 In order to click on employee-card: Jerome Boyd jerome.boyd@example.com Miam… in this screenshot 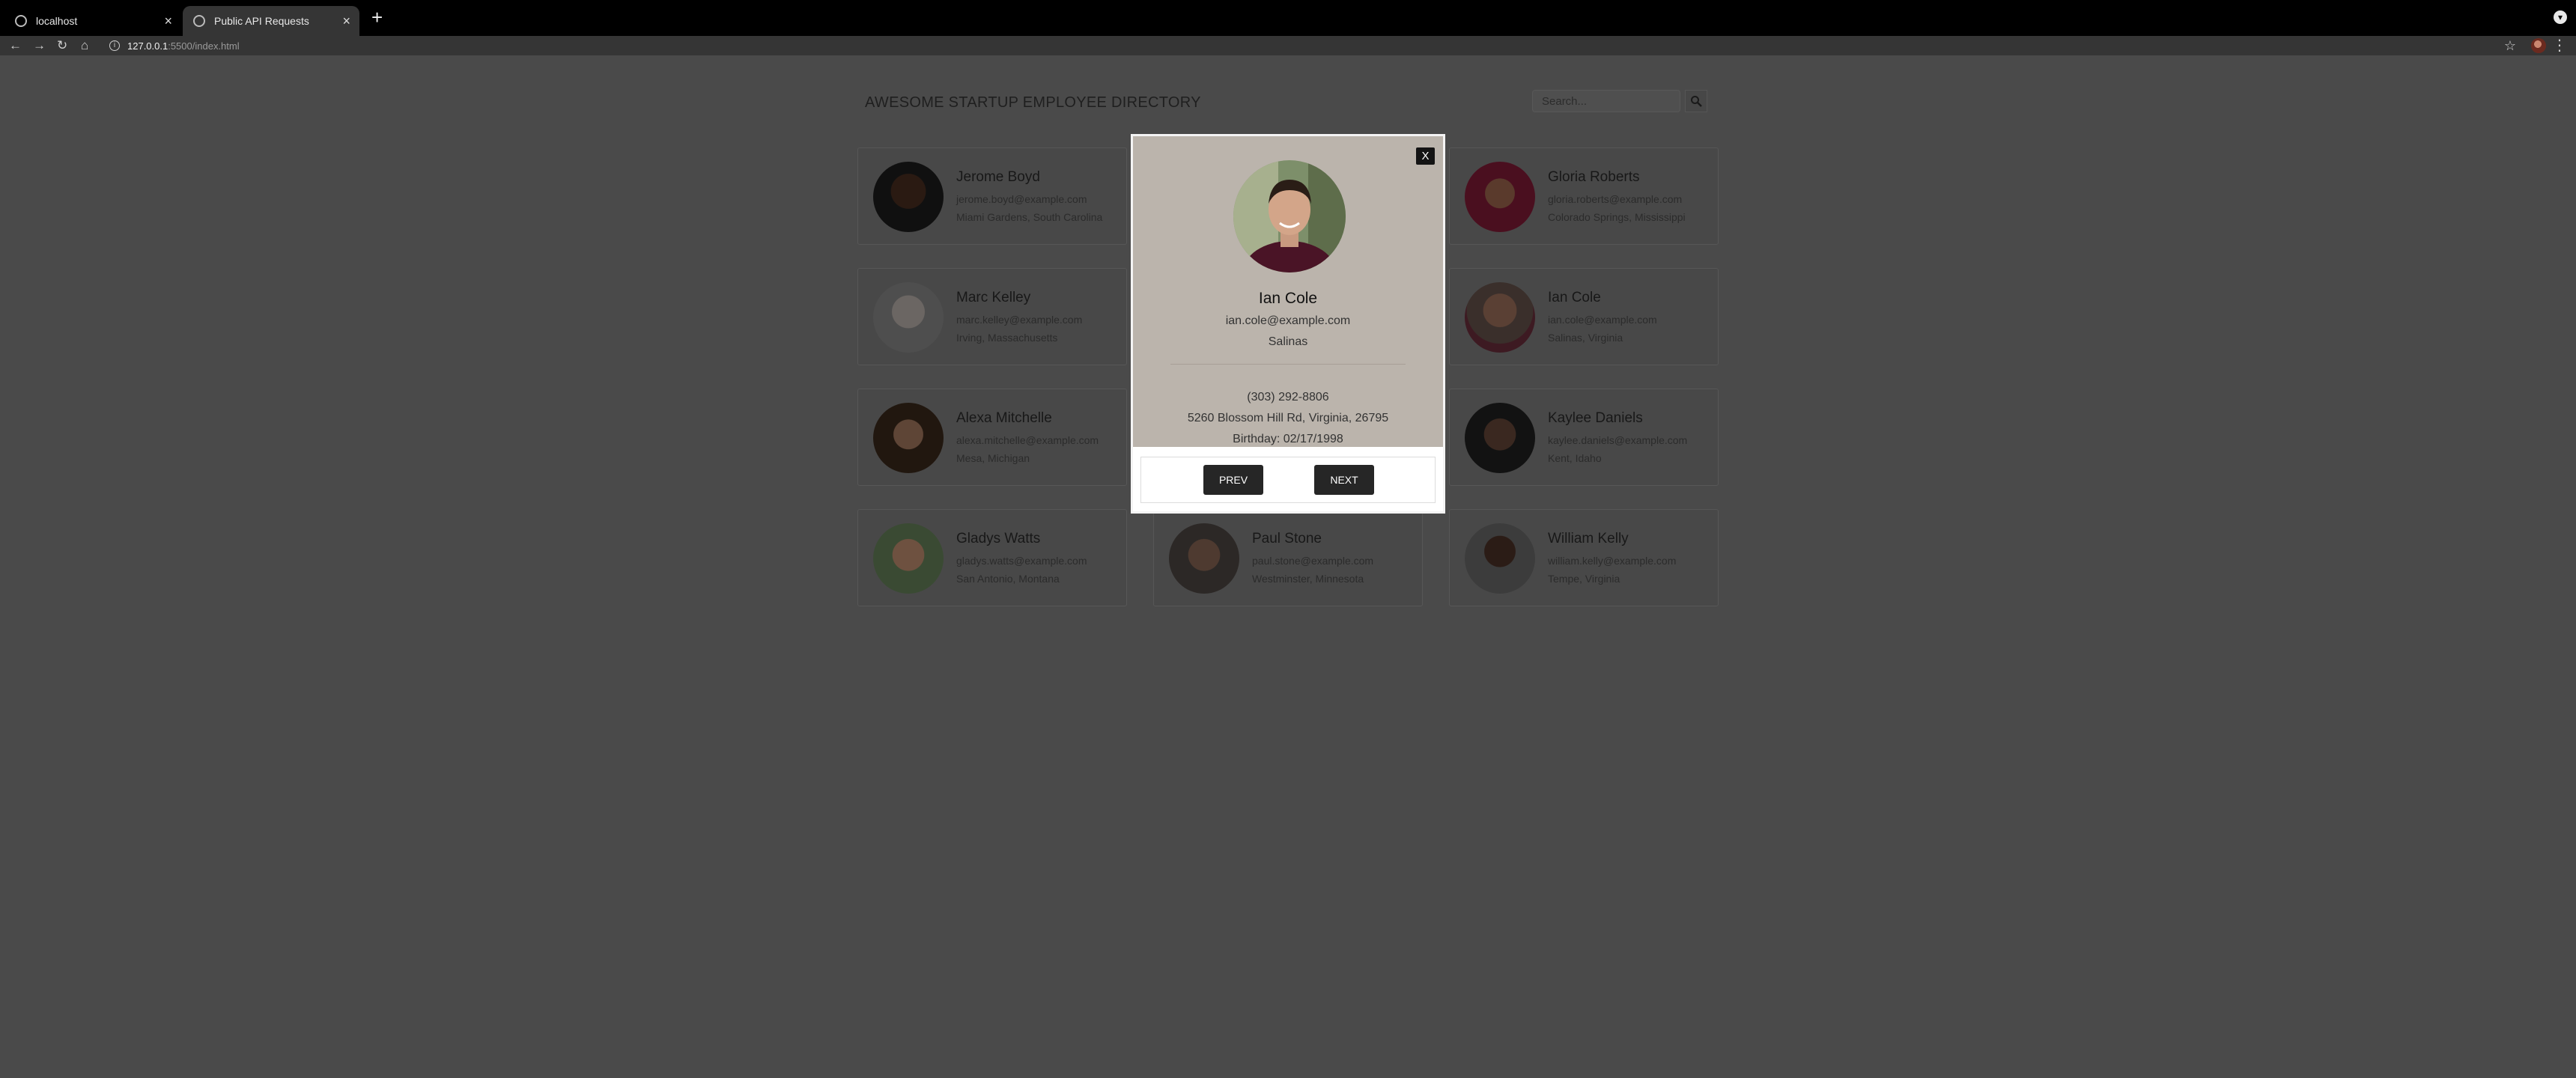, I will do `click(992, 196)`.